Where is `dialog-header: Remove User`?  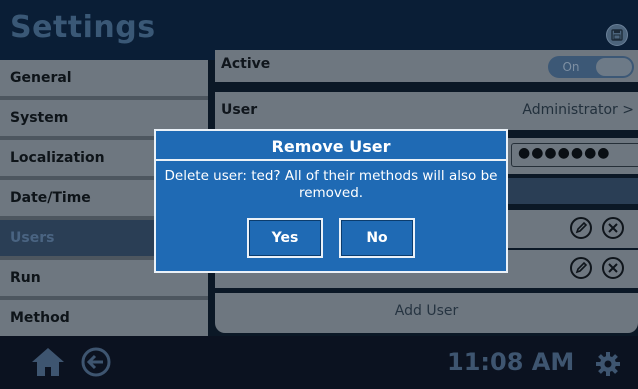
dialog-header: Remove User is located at coordinates (331, 146).